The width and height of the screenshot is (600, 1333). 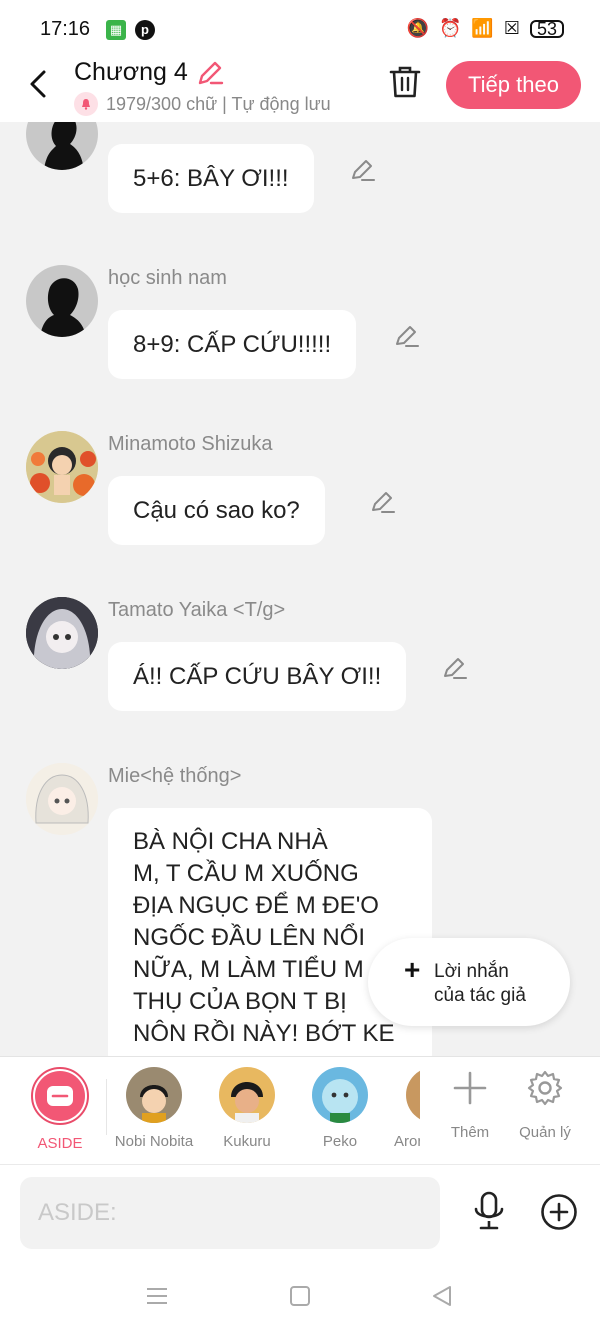 I want to click on message-bubble: 8+9: CẤP CỨU!!!!!, so click(x=232, y=344).